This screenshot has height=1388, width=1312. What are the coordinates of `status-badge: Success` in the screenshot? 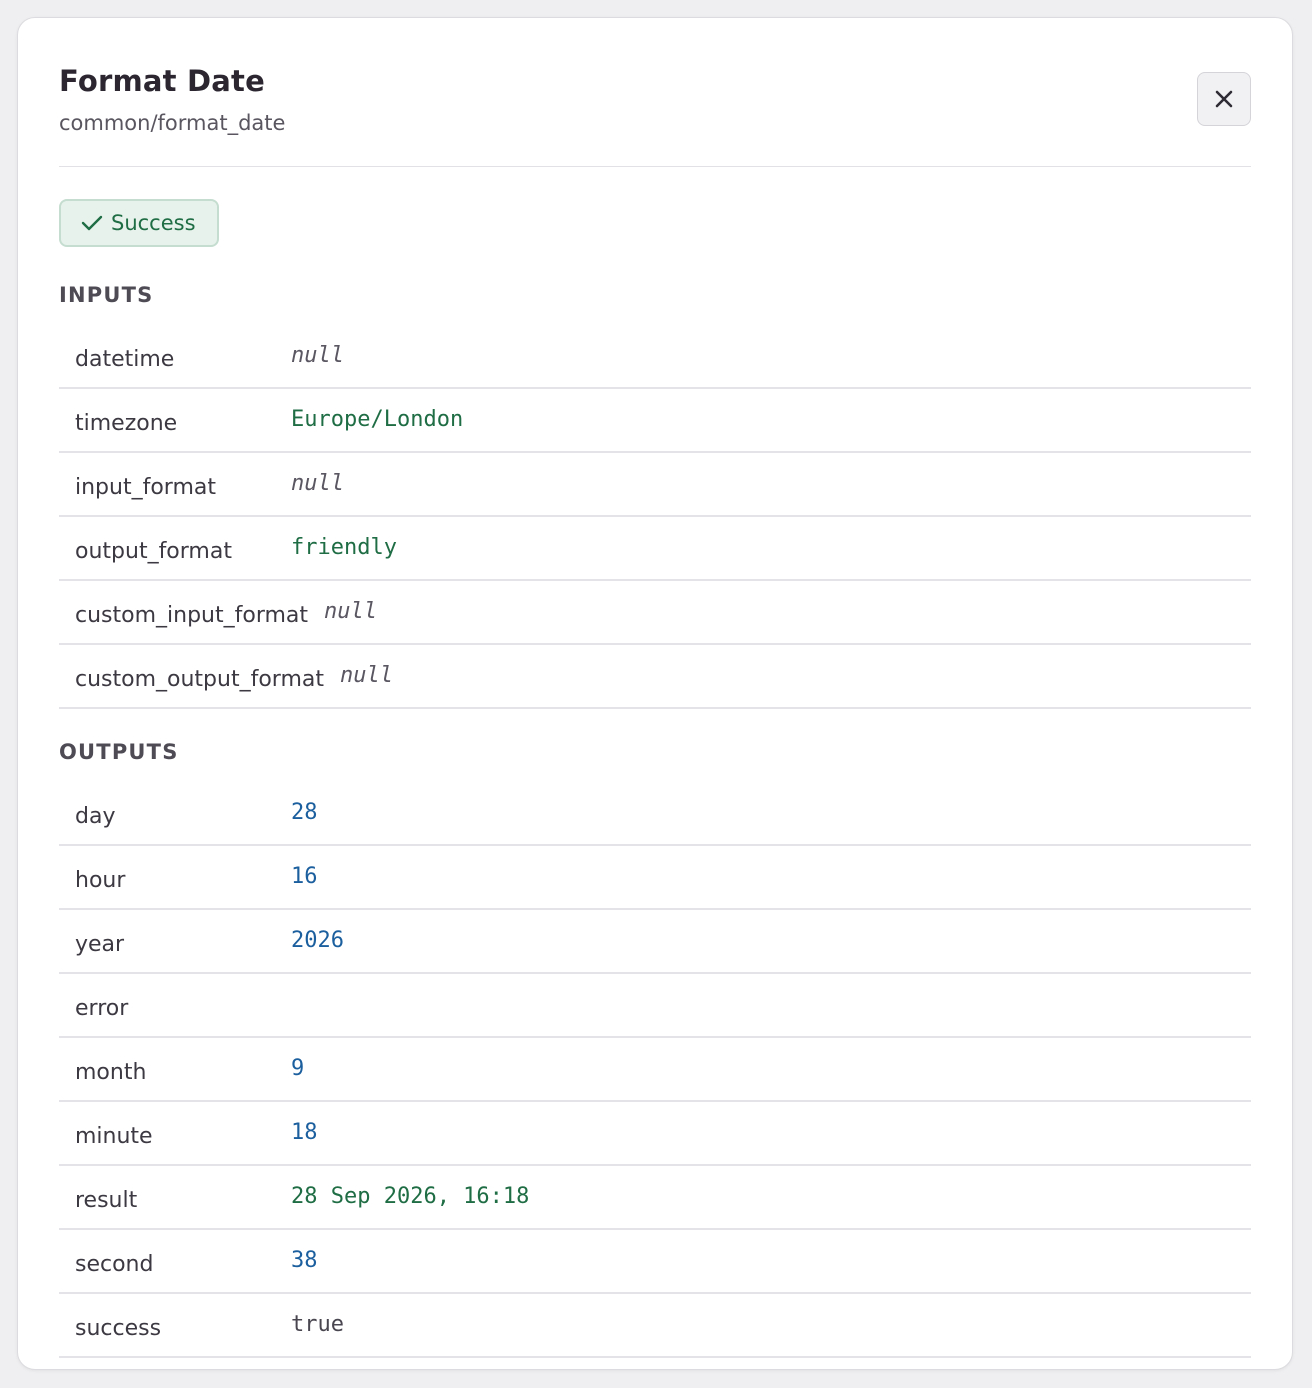 It's located at (139, 223).